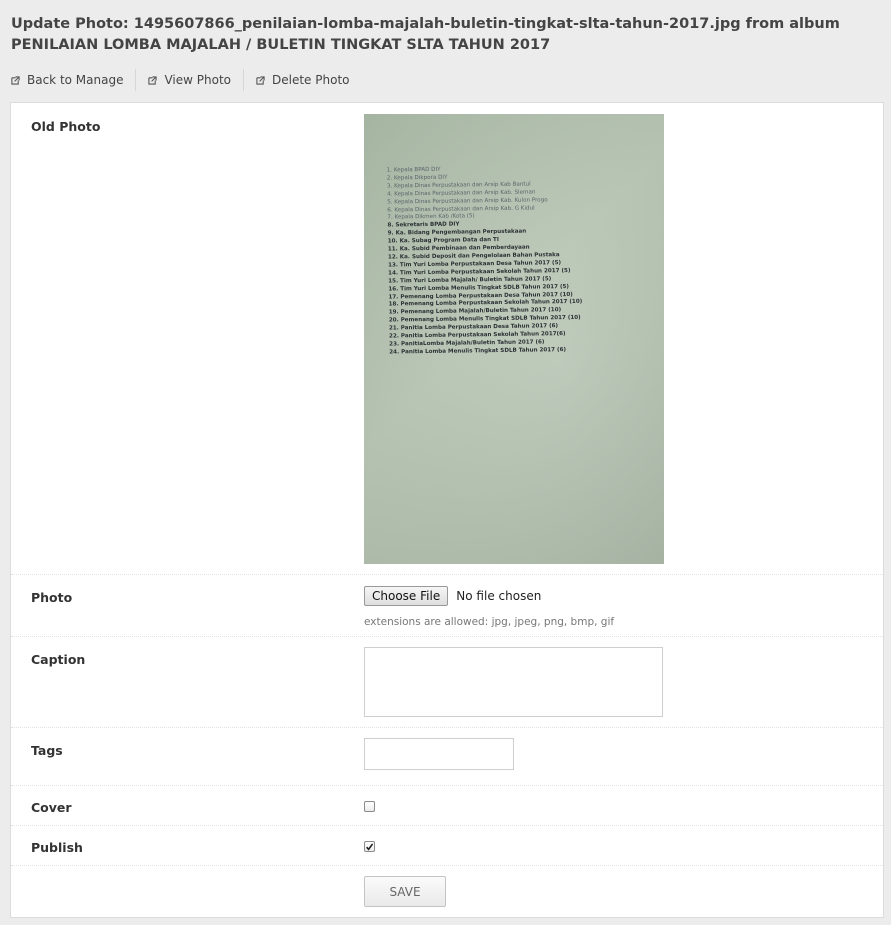 This screenshot has height=925, width=891. Describe the element at coordinates (499, 596) in the screenshot. I see `no-file-chosen-text: No file chosen` at that location.